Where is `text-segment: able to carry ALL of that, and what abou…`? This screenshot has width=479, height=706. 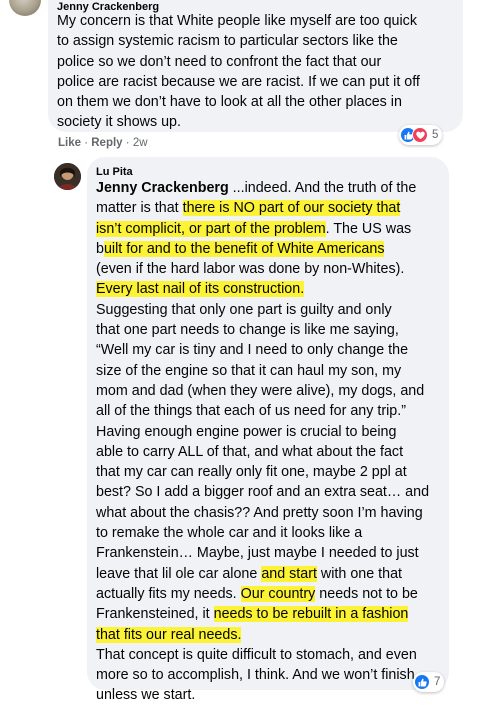 text-segment: able to carry ALL of that, and what abou… is located at coordinates (250, 451).